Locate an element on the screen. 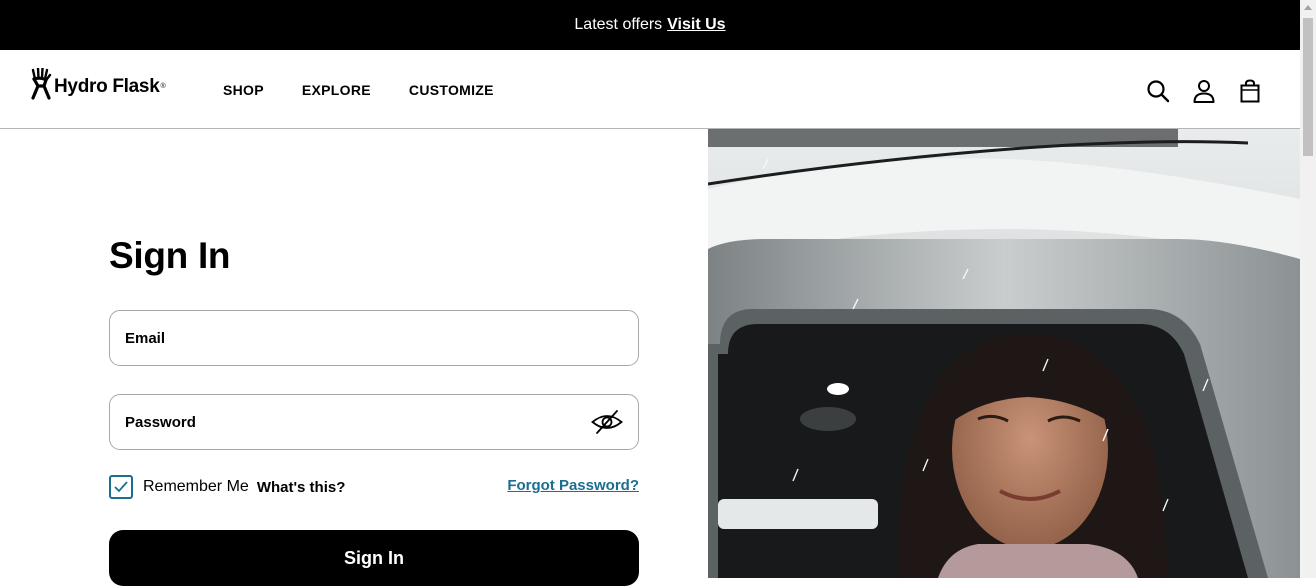 The width and height of the screenshot is (1316, 586). email-input is located at coordinates (374, 338).